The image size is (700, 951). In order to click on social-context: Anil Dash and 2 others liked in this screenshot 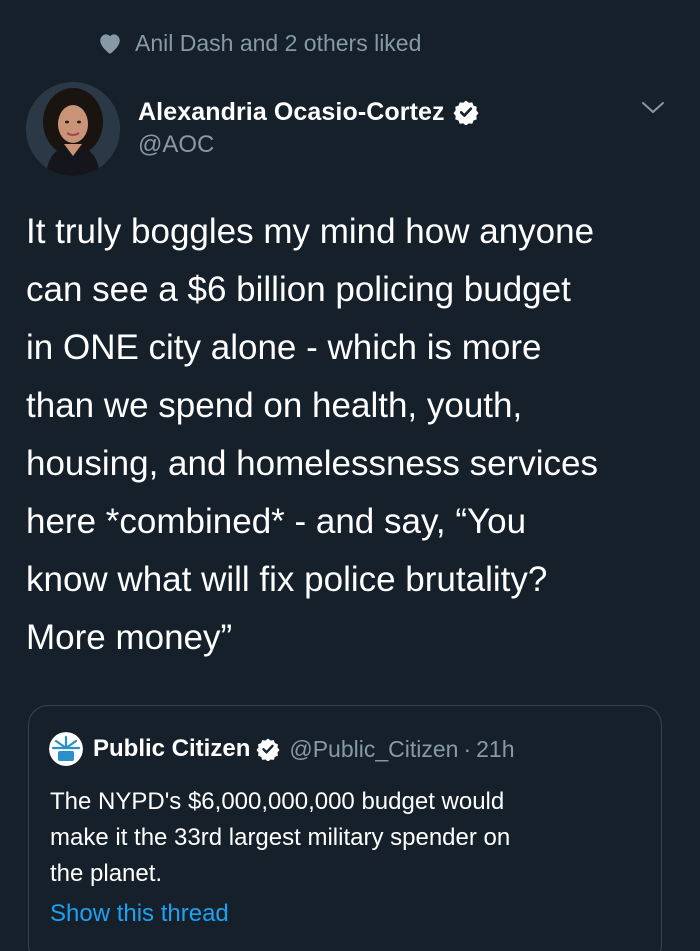, I will do `click(259, 43)`.